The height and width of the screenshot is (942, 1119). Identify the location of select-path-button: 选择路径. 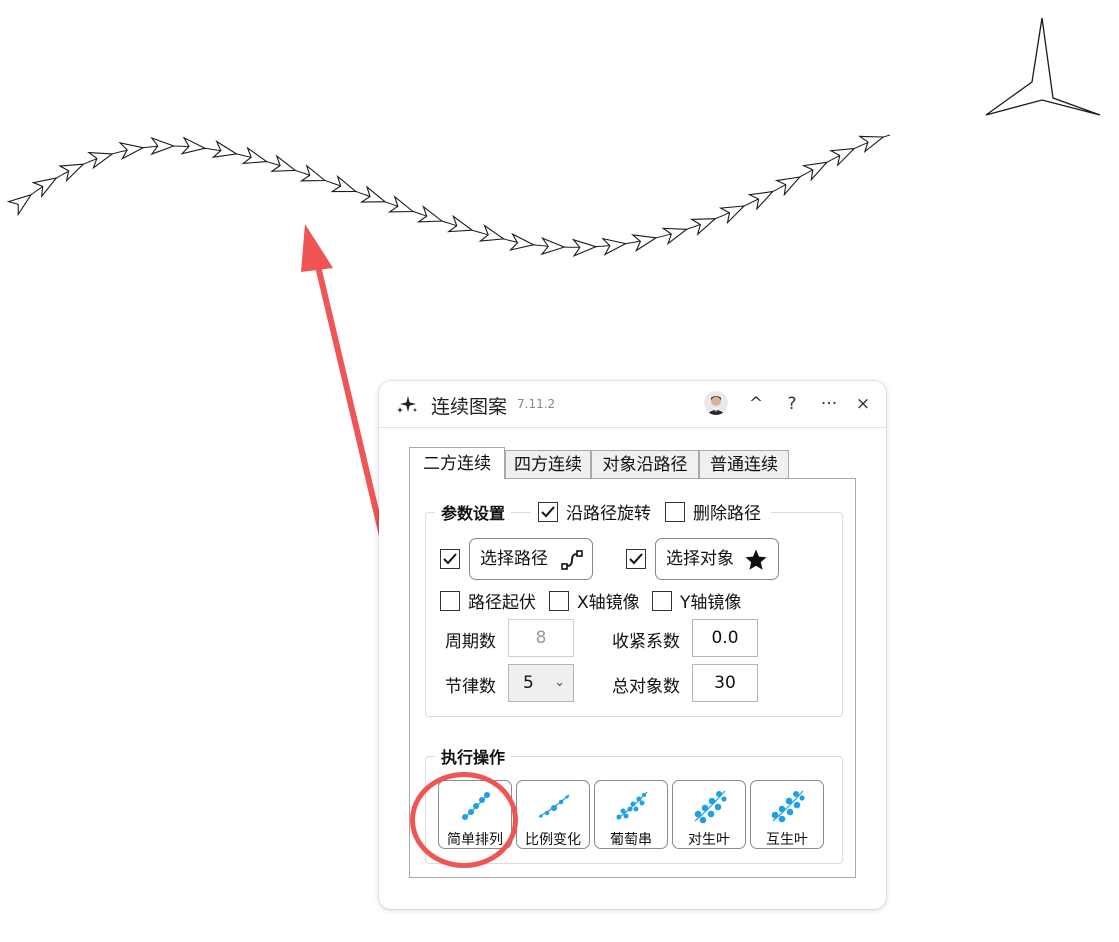
(531, 559).